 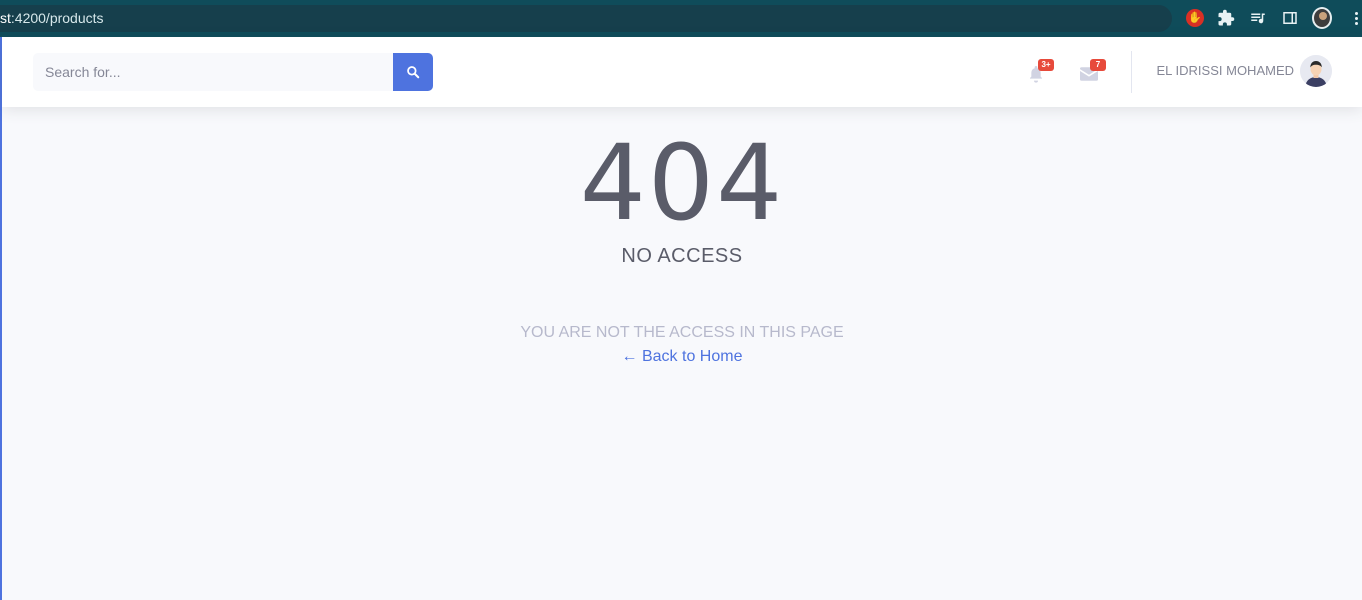 What do you see at coordinates (682, 332) in the screenshot?
I see `error-message: YOU ARE NOT THE ACCESS IN THIS PAGE` at bounding box center [682, 332].